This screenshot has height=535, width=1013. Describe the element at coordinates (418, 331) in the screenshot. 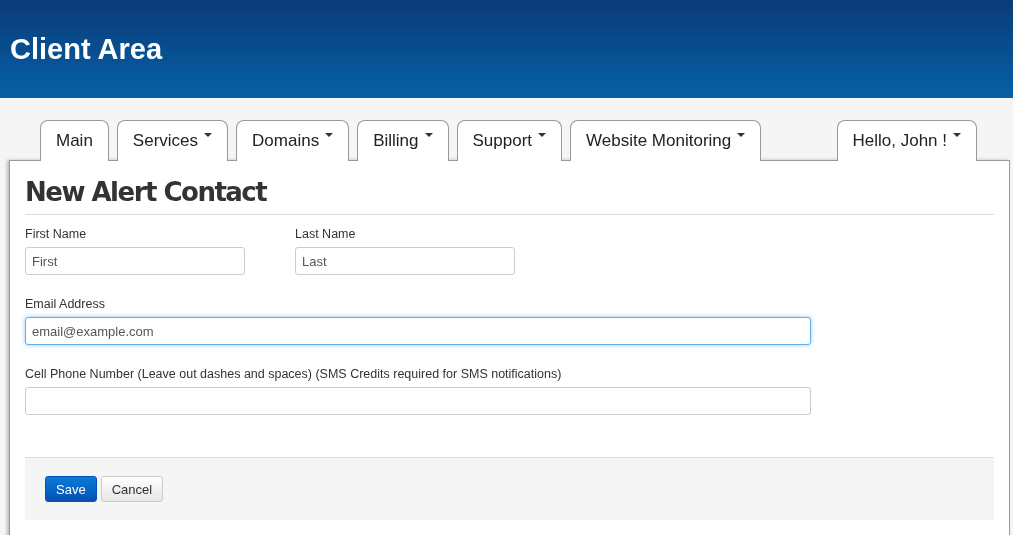

I see `input-field: email@example.com` at that location.